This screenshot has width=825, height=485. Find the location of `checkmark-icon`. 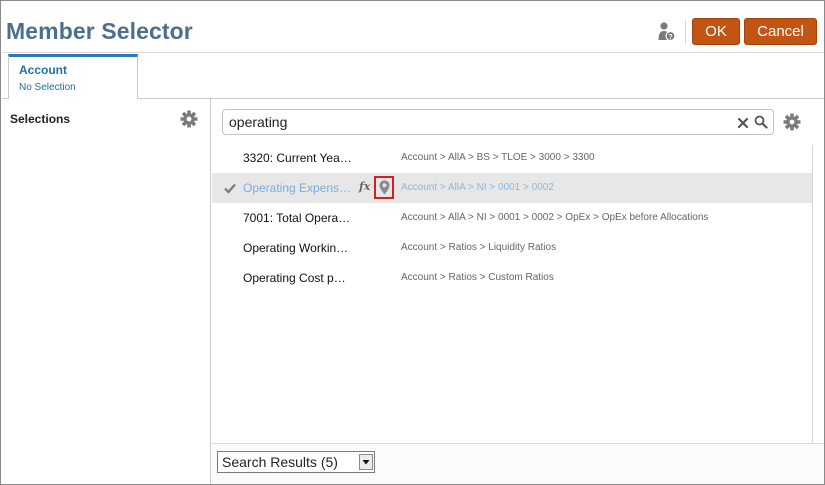

checkmark-icon is located at coordinates (230, 187).